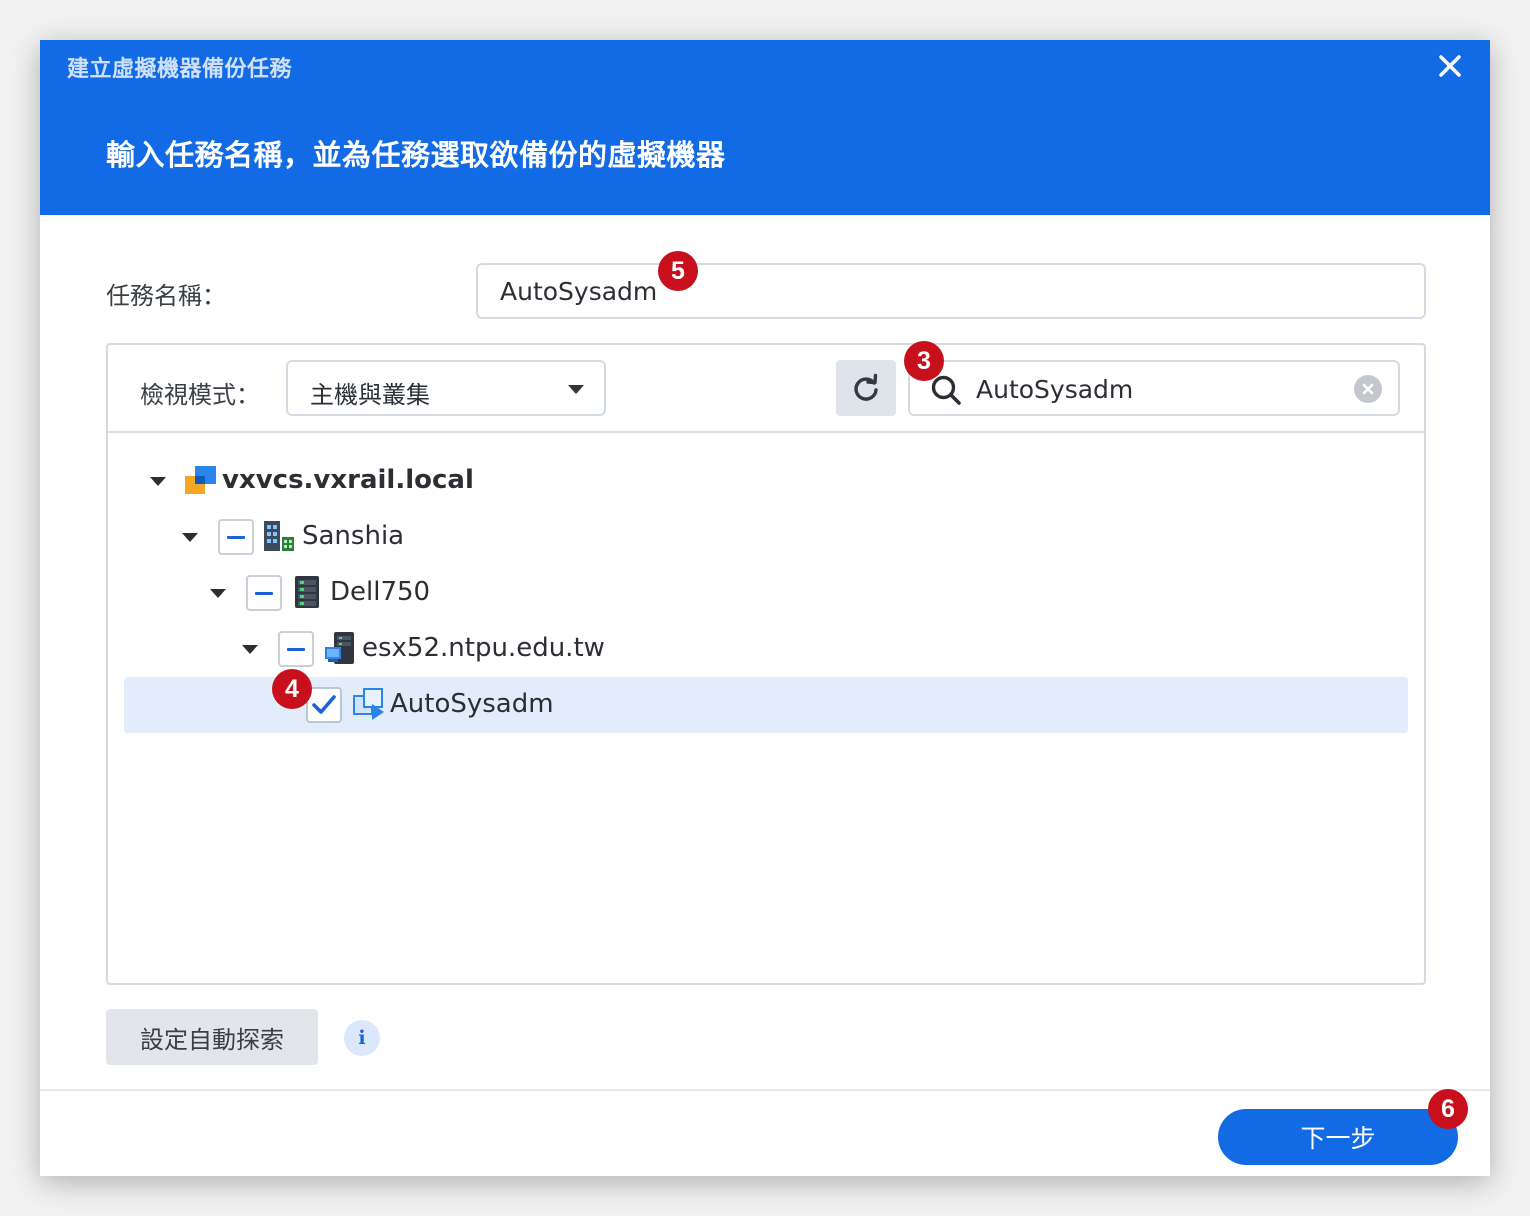 This screenshot has height=1216, width=1530. Describe the element at coordinates (946, 390) in the screenshot. I see `search-icon` at that location.